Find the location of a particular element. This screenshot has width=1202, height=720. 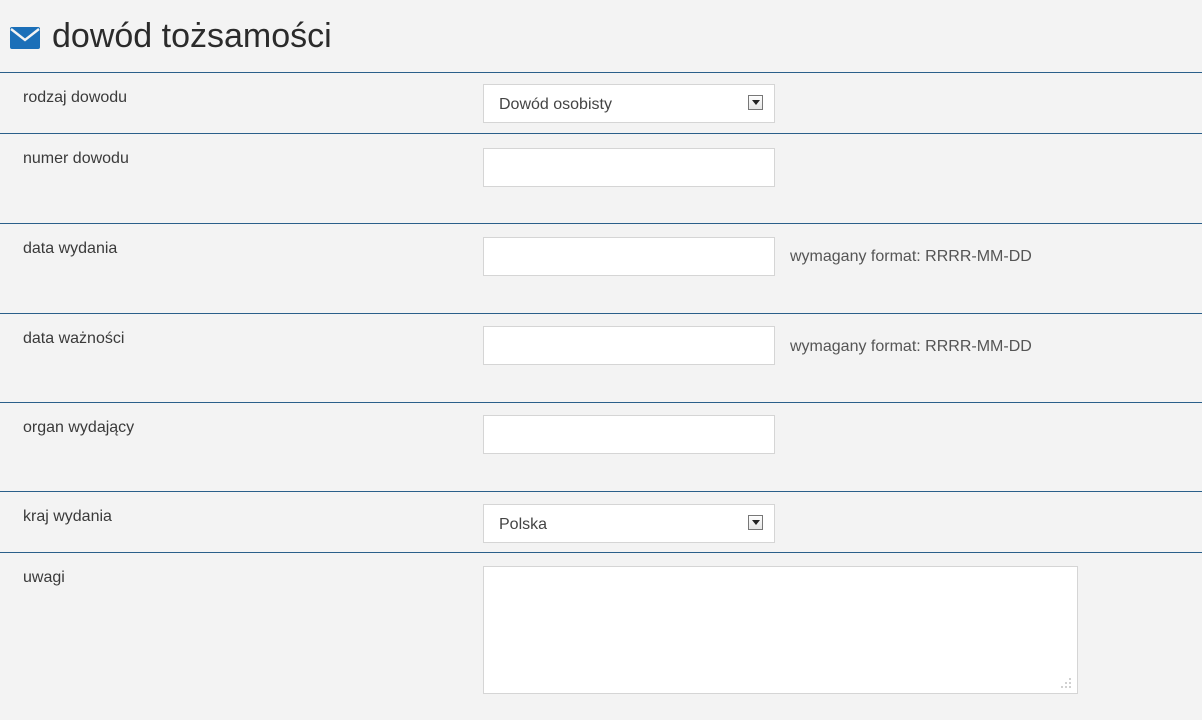

issuing-country-label: kraj wydania is located at coordinates (67, 516).